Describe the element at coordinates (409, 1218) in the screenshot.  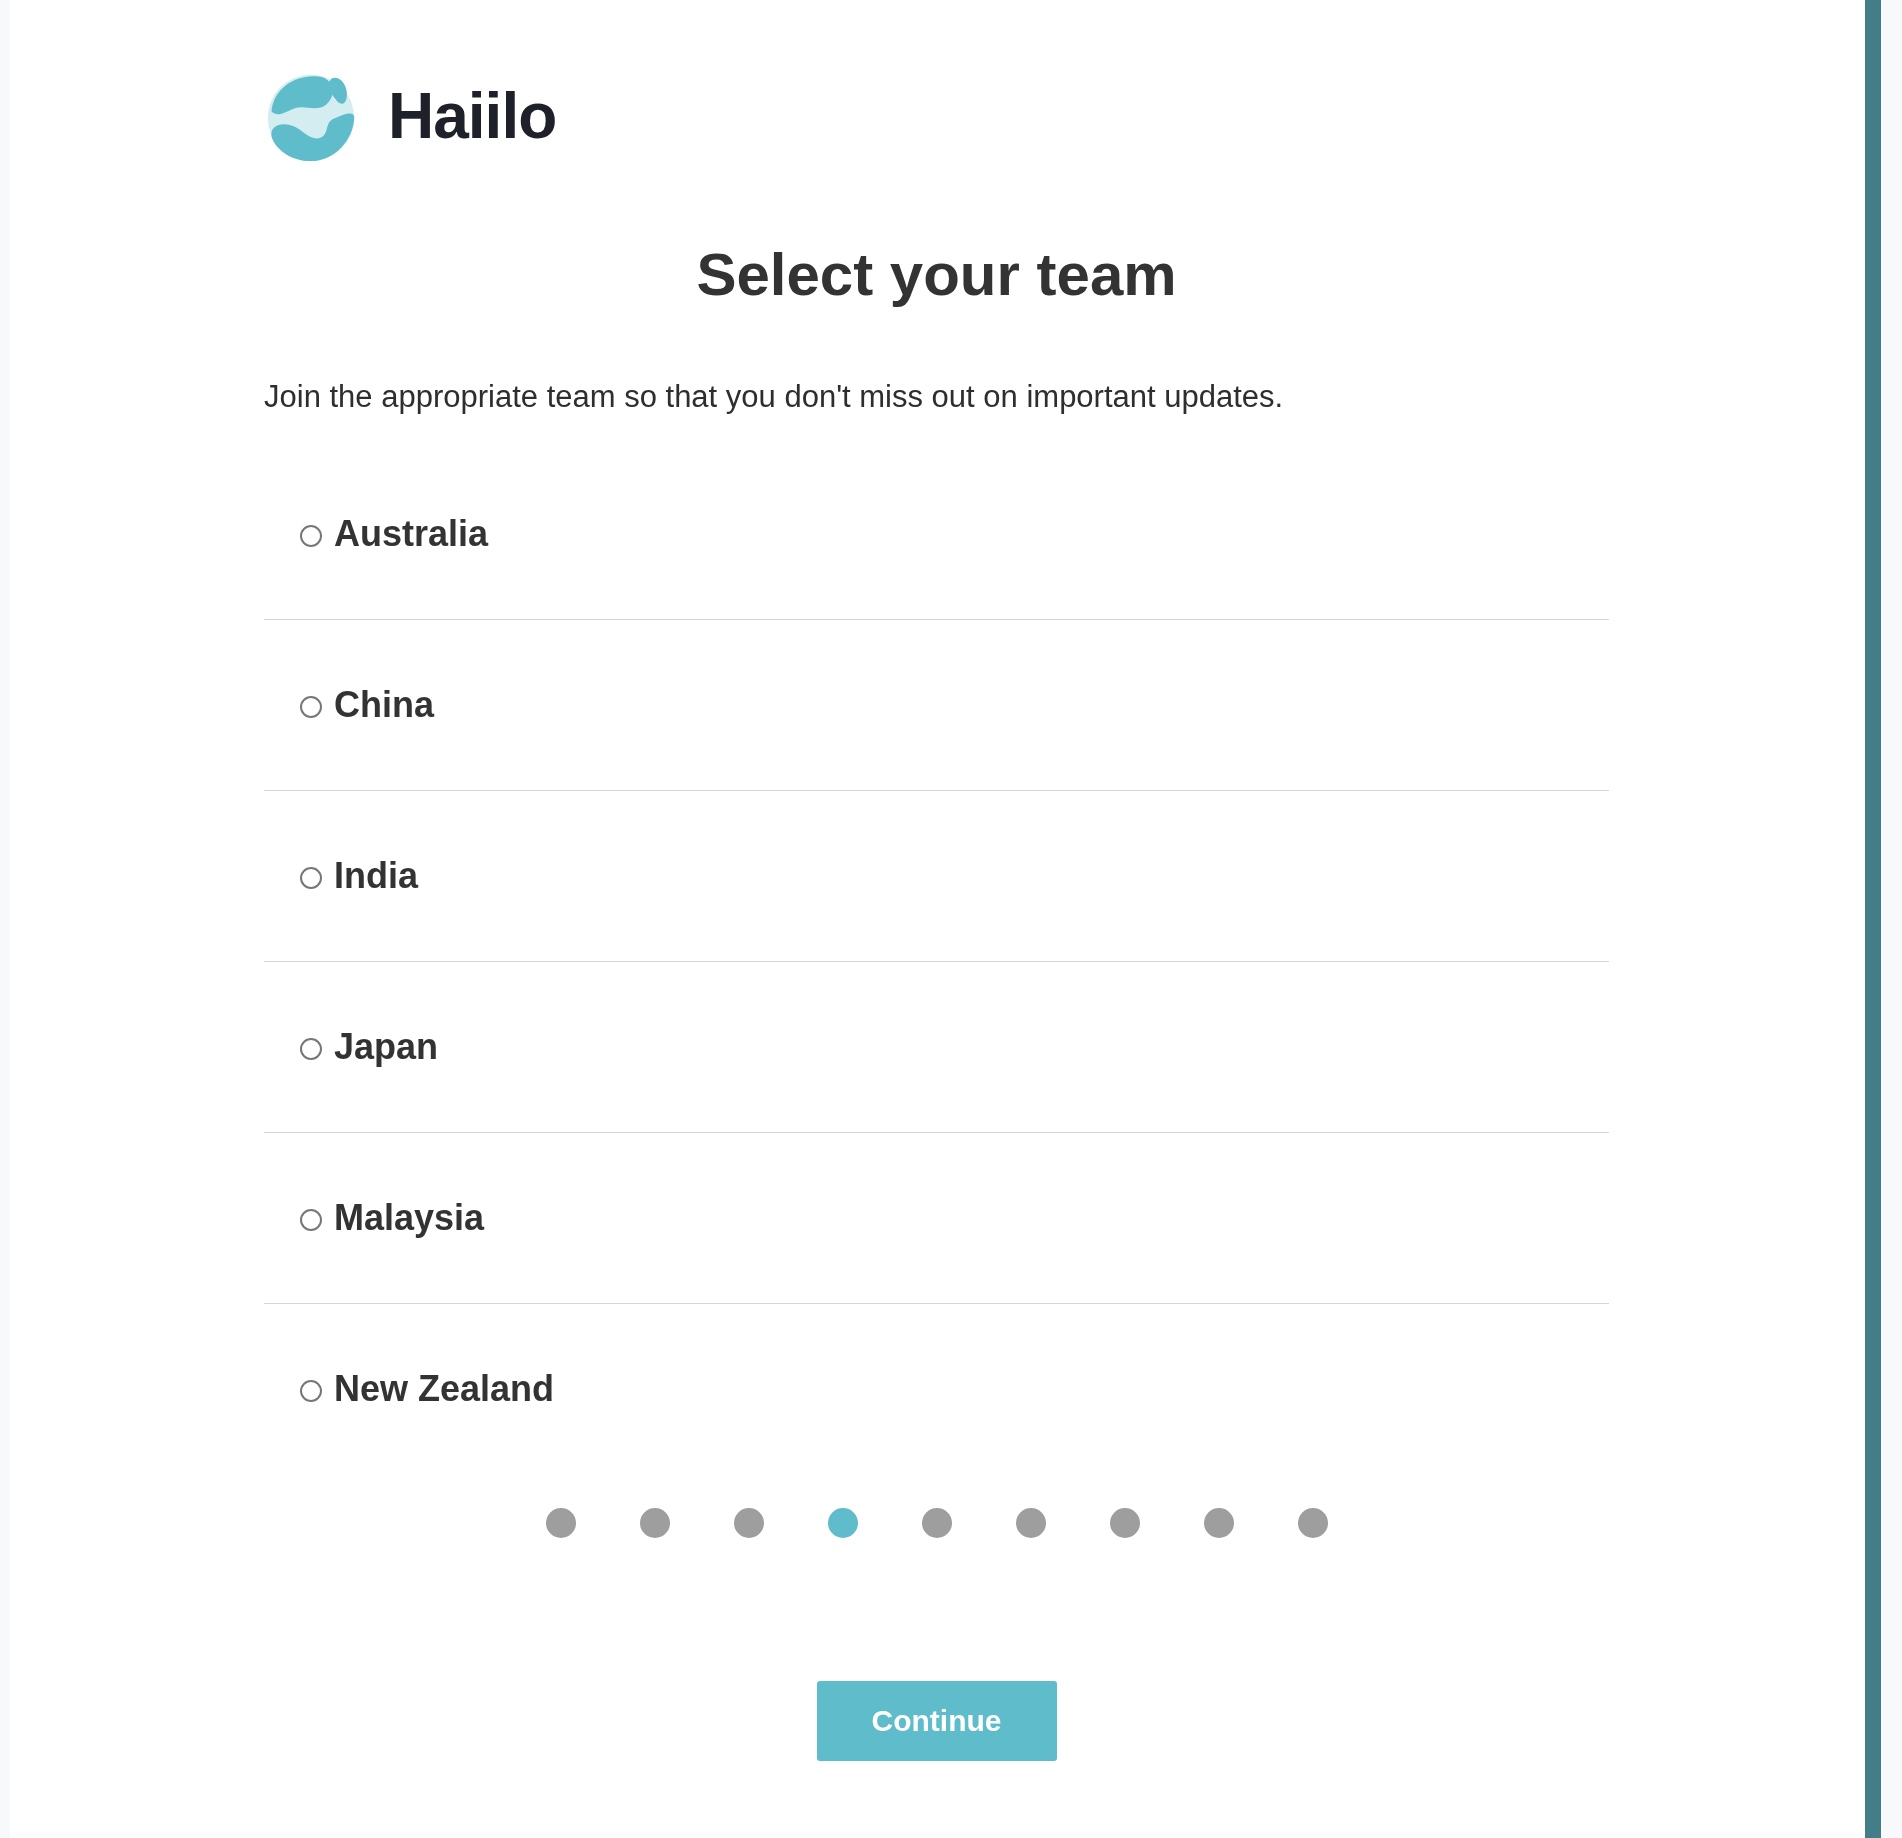
I see `team-label: Malaysia` at that location.